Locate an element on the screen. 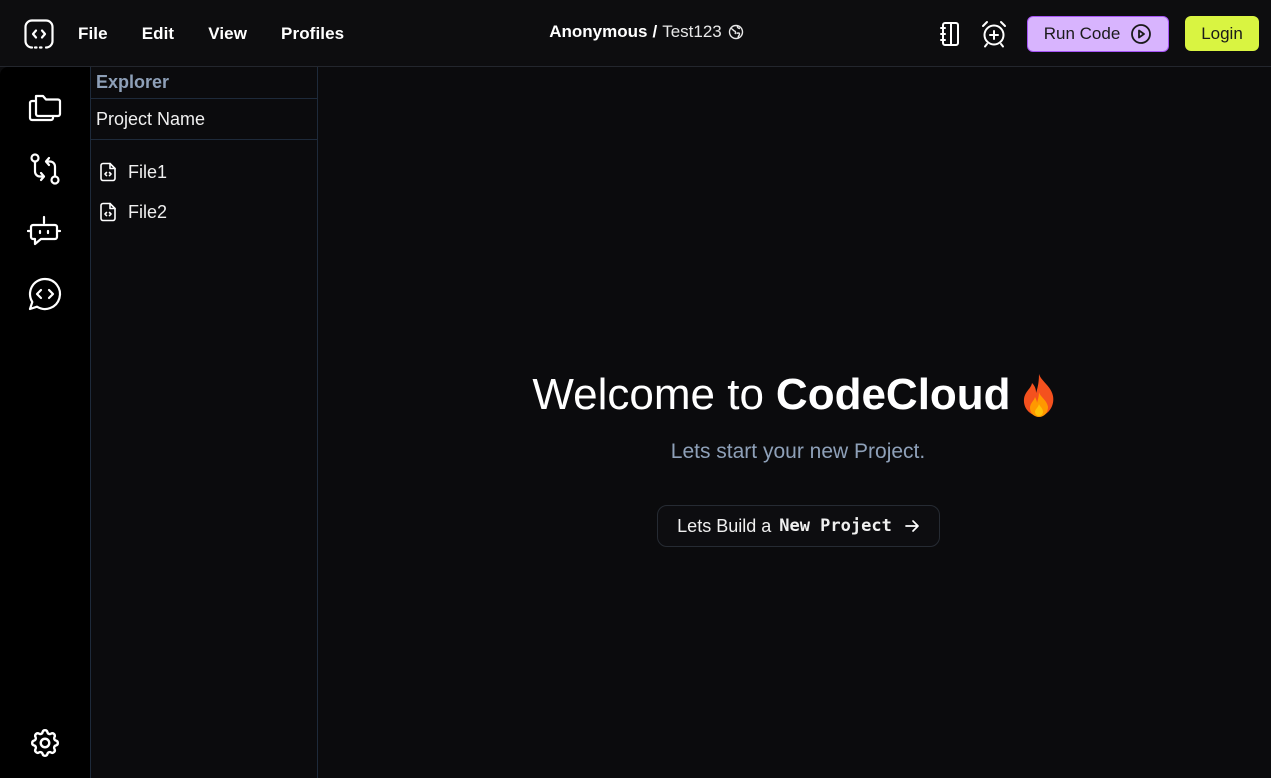  activity-bar is located at coordinates (45, 422).